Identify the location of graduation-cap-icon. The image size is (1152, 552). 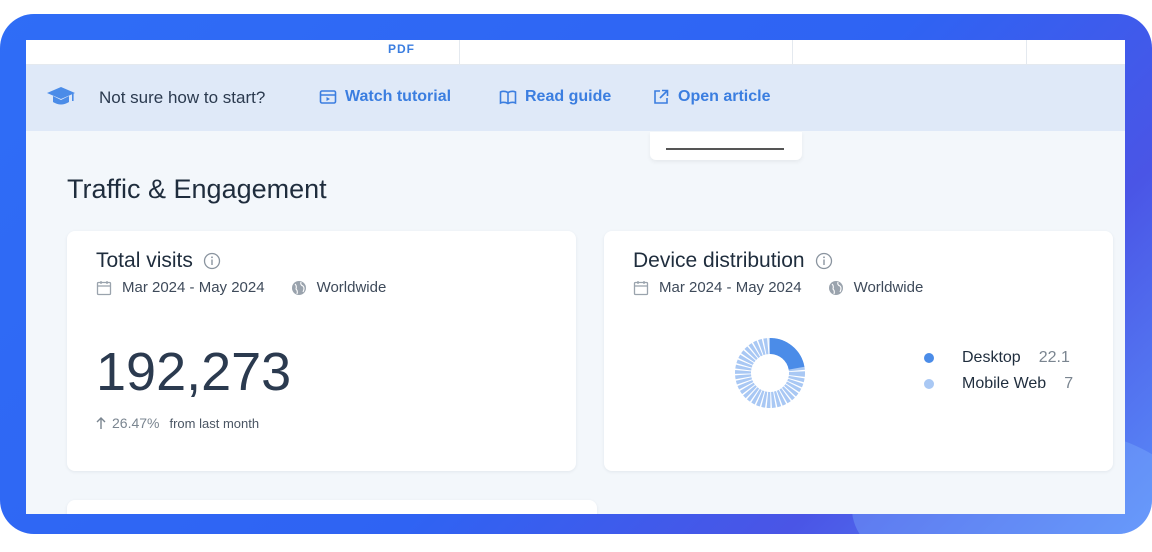
(61, 96).